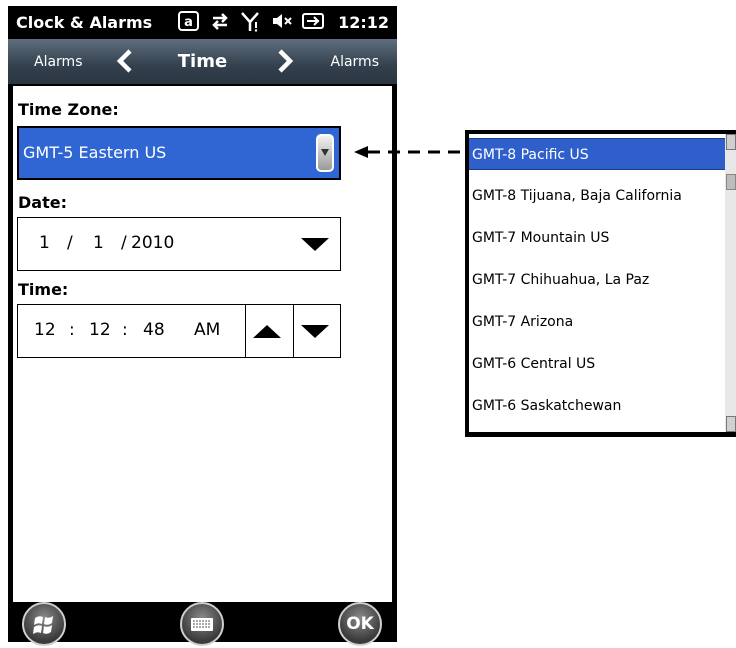  What do you see at coordinates (315, 331) in the screenshot?
I see `decrement-down-icon` at bounding box center [315, 331].